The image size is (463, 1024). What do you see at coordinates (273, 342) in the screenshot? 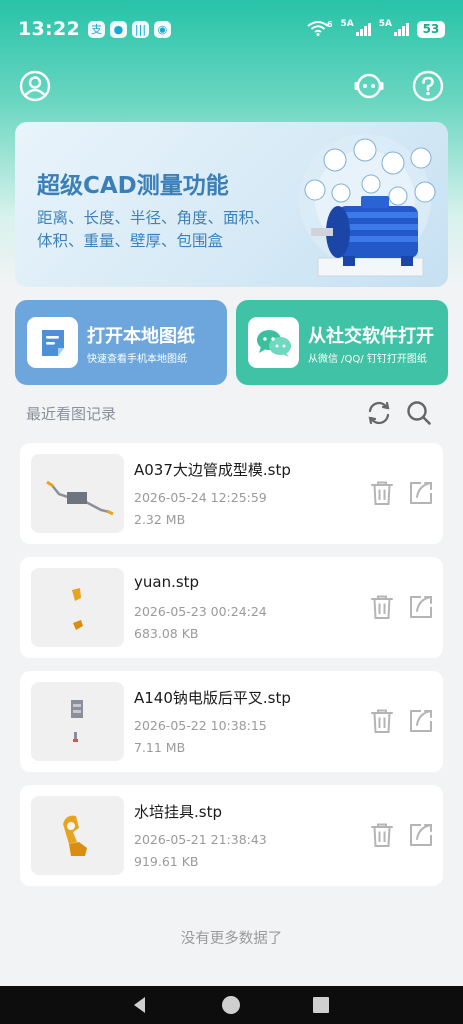
I see `chat-bubbles-icon` at bounding box center [273, 342].